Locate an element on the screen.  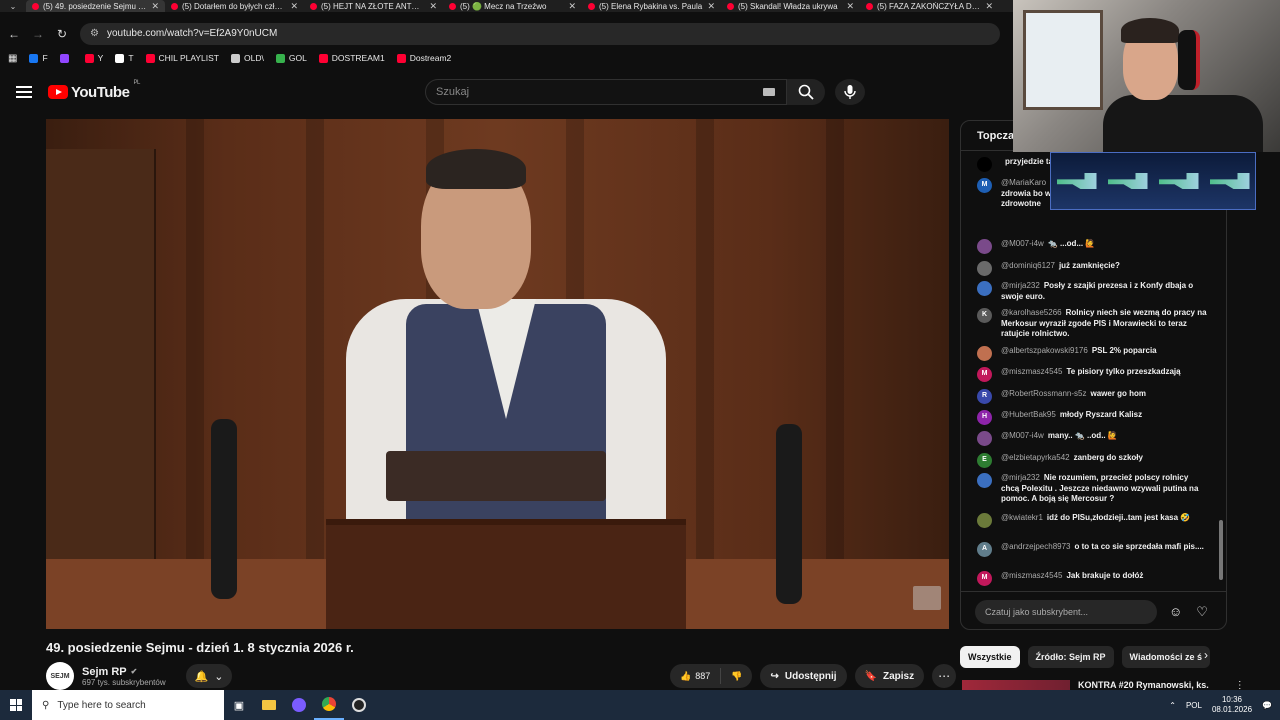
dislike-button: 👎 is located at coordinates (736, 676).